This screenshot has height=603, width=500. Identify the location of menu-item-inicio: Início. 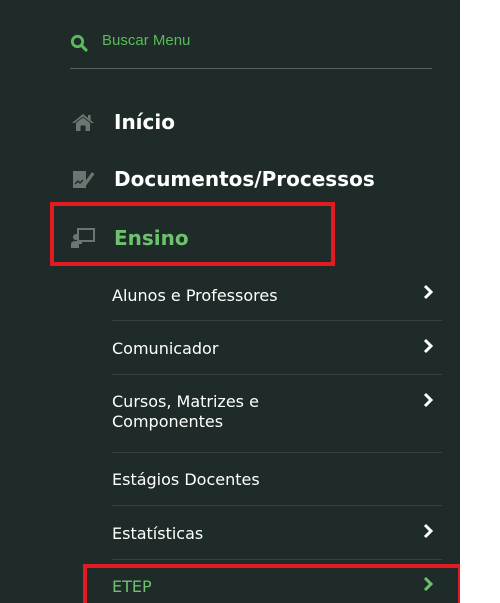
(122, 122).